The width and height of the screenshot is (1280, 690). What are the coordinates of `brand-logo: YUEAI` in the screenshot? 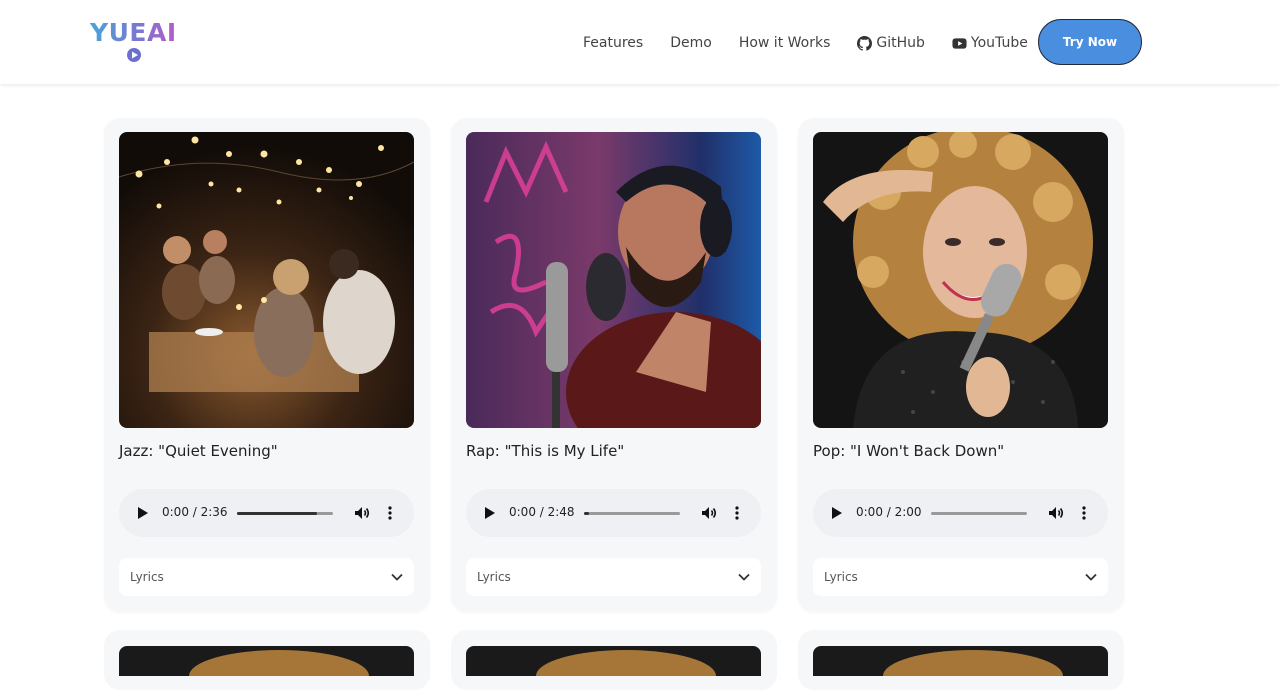 It's located at (136, 40).